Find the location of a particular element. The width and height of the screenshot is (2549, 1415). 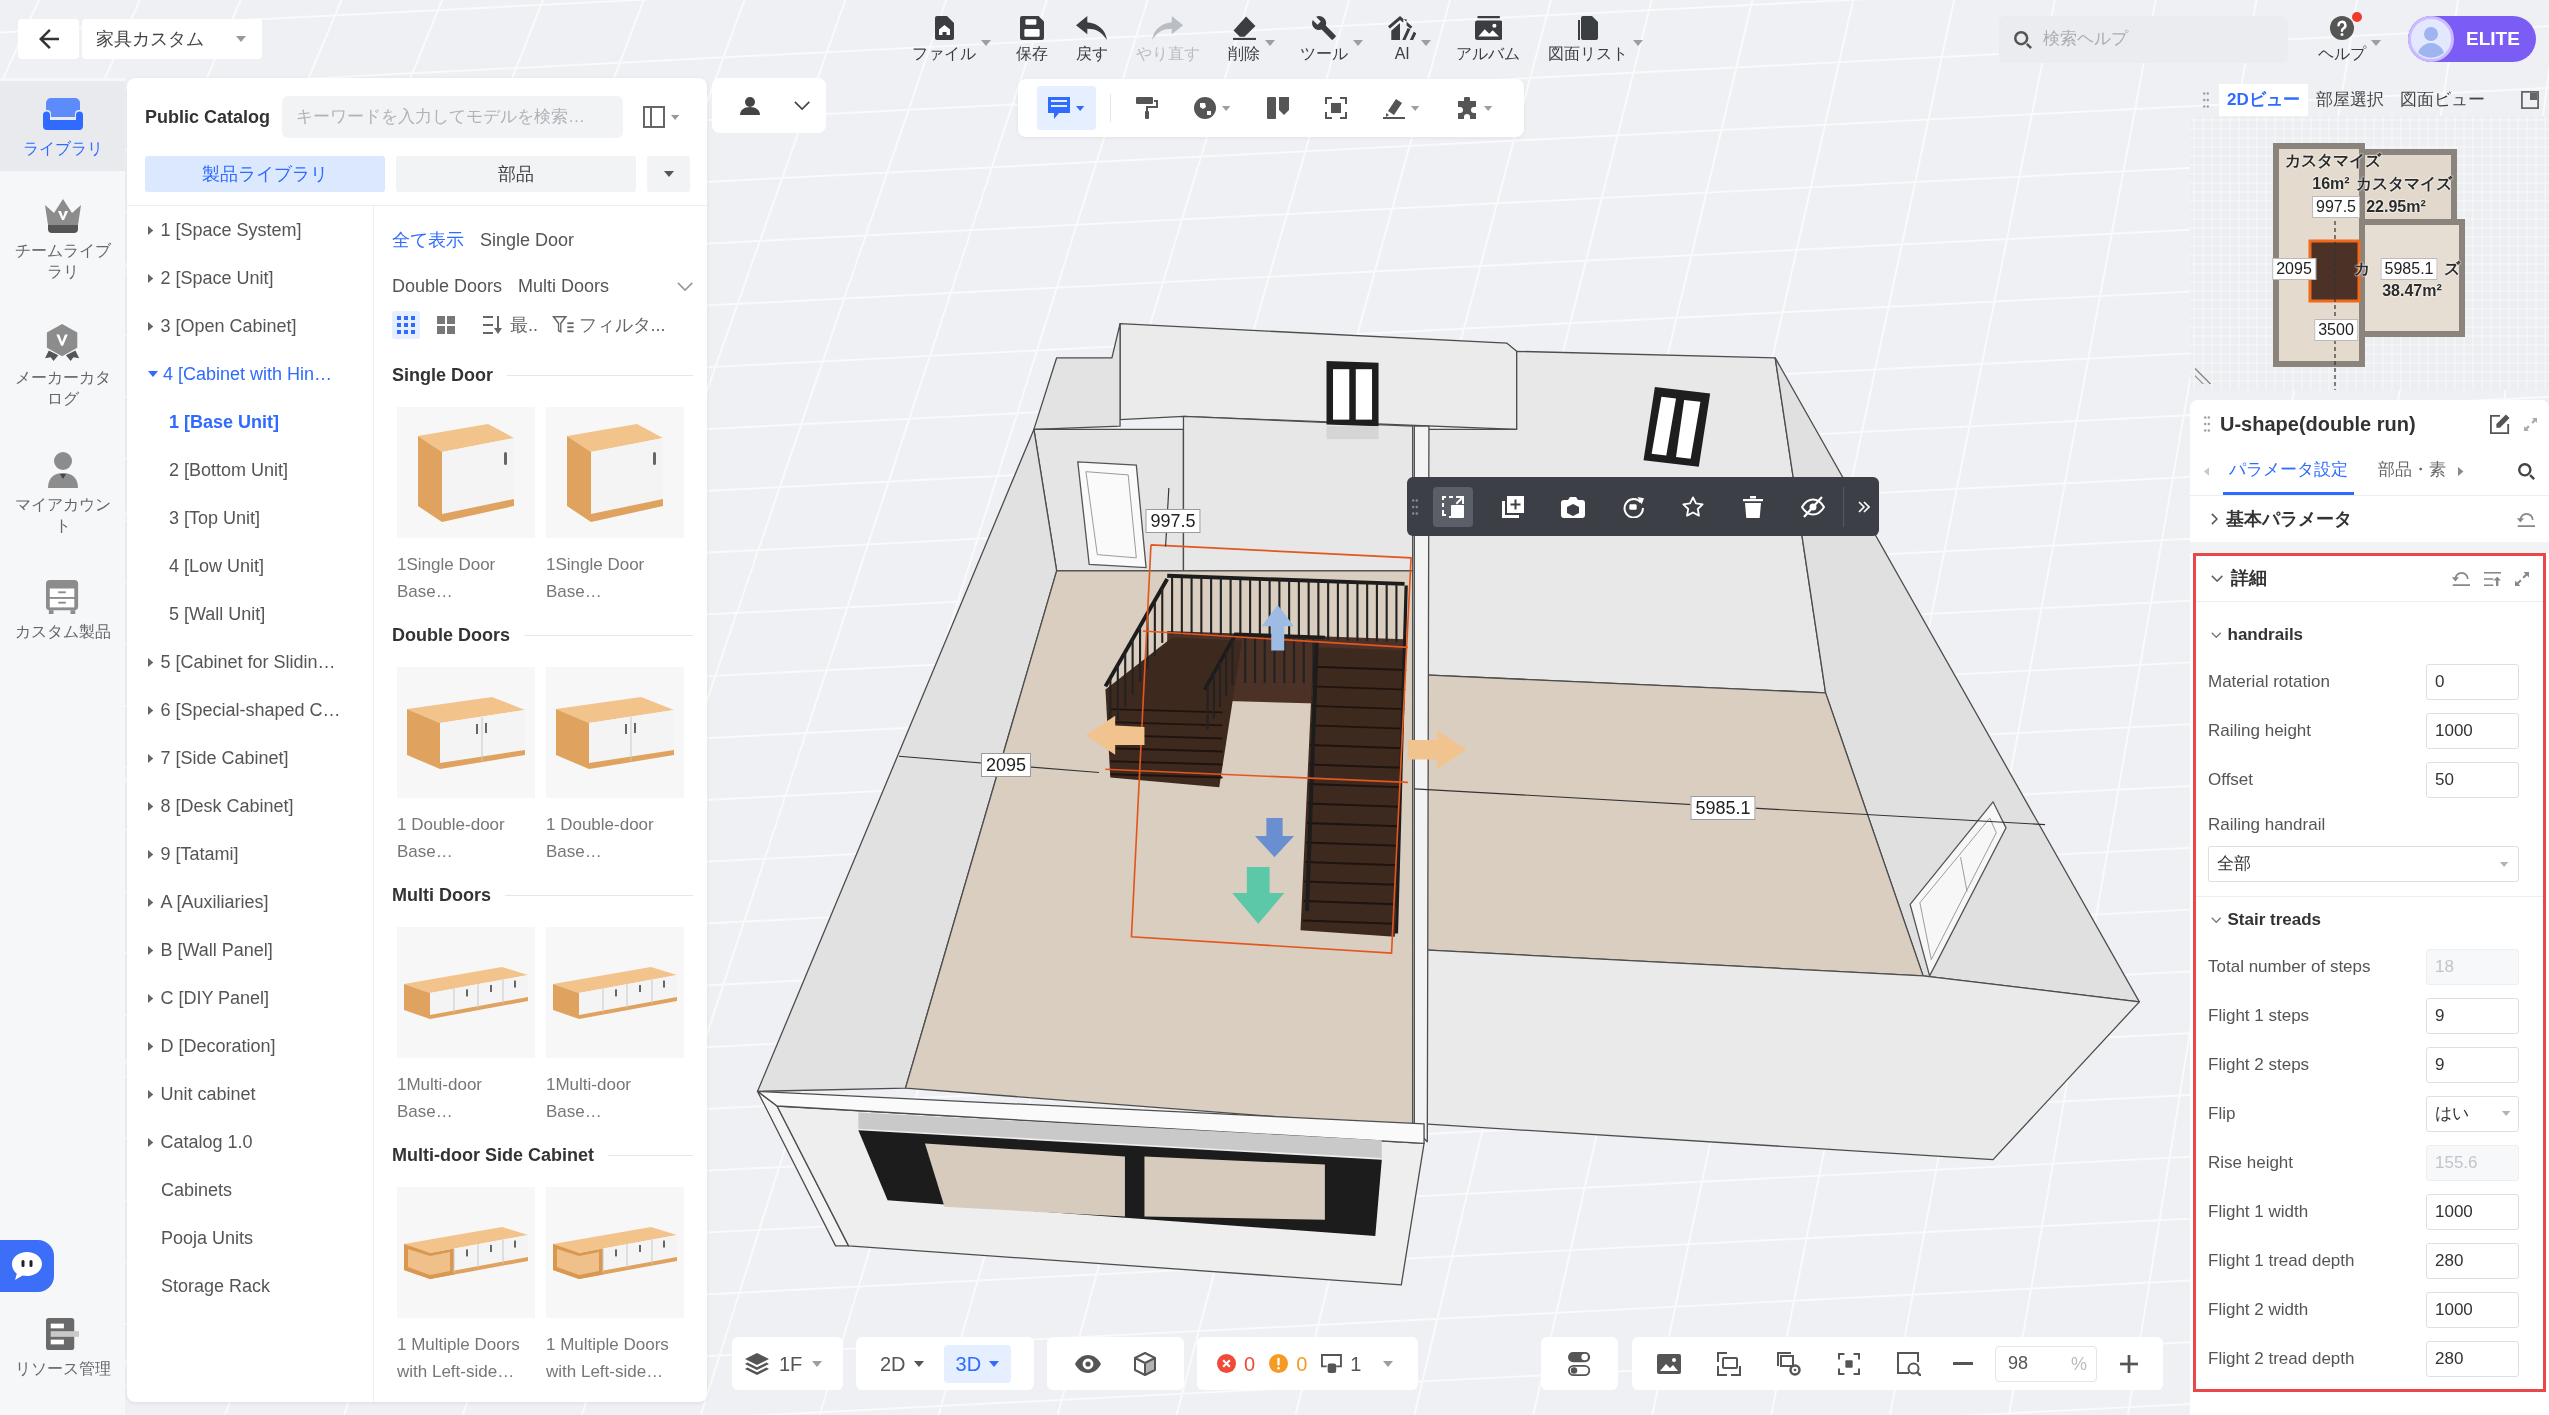

tree-item: 1 [Space System] is located at coordinates (250, 230).